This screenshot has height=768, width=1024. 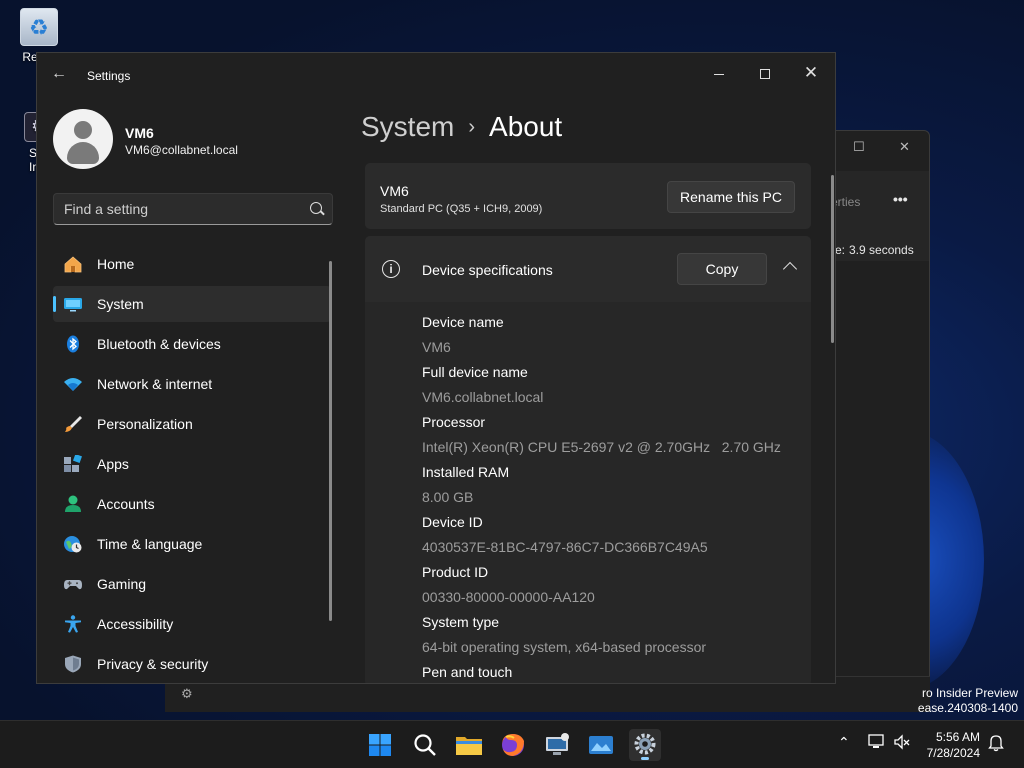 What do you see at coordinates (487, 270) in the screenshot?
I see `section-title: Device specifications` at bounding box center [487, 270].